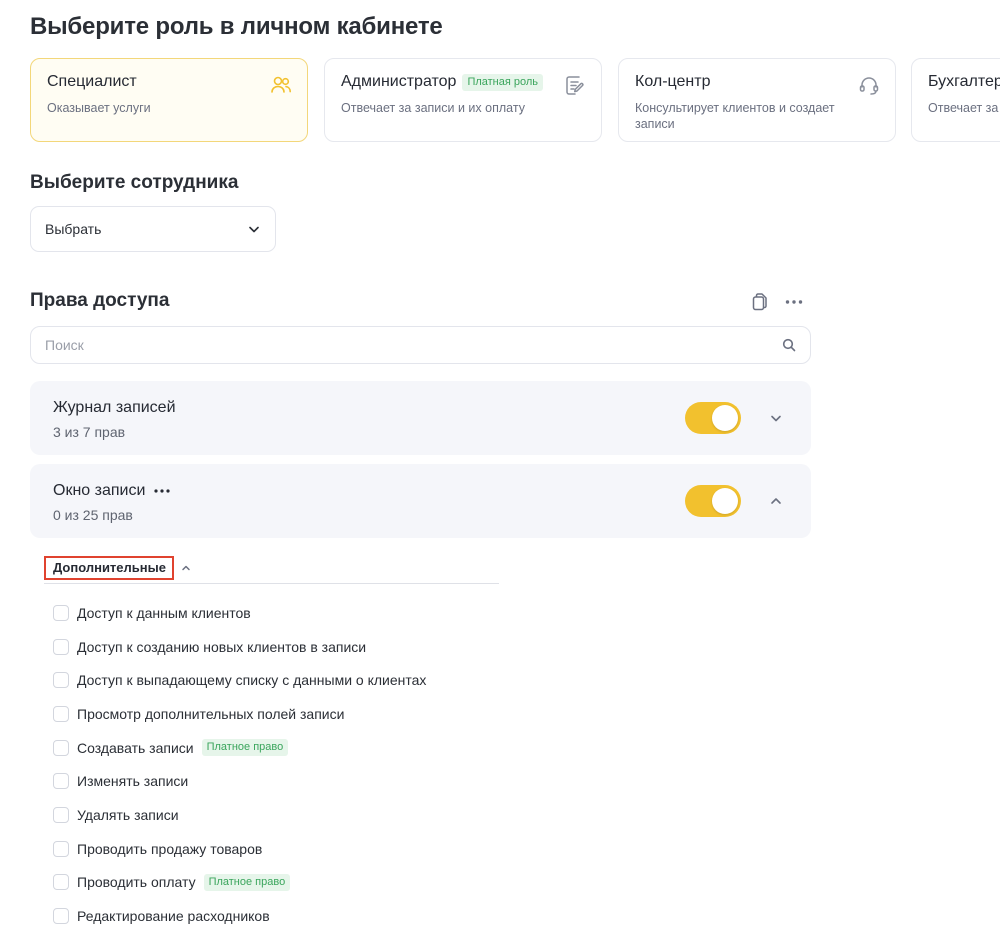  I want to click on section-divider, so click(271, 583).